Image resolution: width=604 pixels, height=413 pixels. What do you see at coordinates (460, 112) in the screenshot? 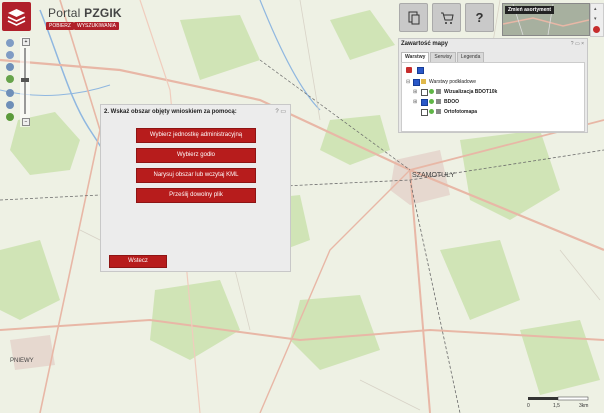
I see `tree-item-ortofotomapa: Ortofotomapa` at bounding box center [460, 112].